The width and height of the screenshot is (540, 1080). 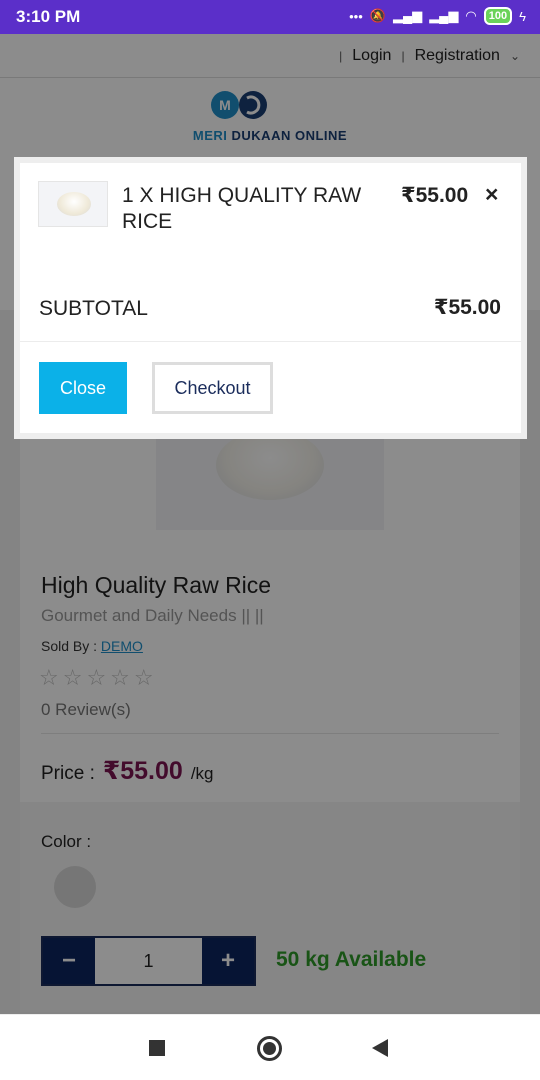 What do you see at coordinates (270, 341) in the screenshot?
I see `modal-divider` at bounding box center [270, 341].